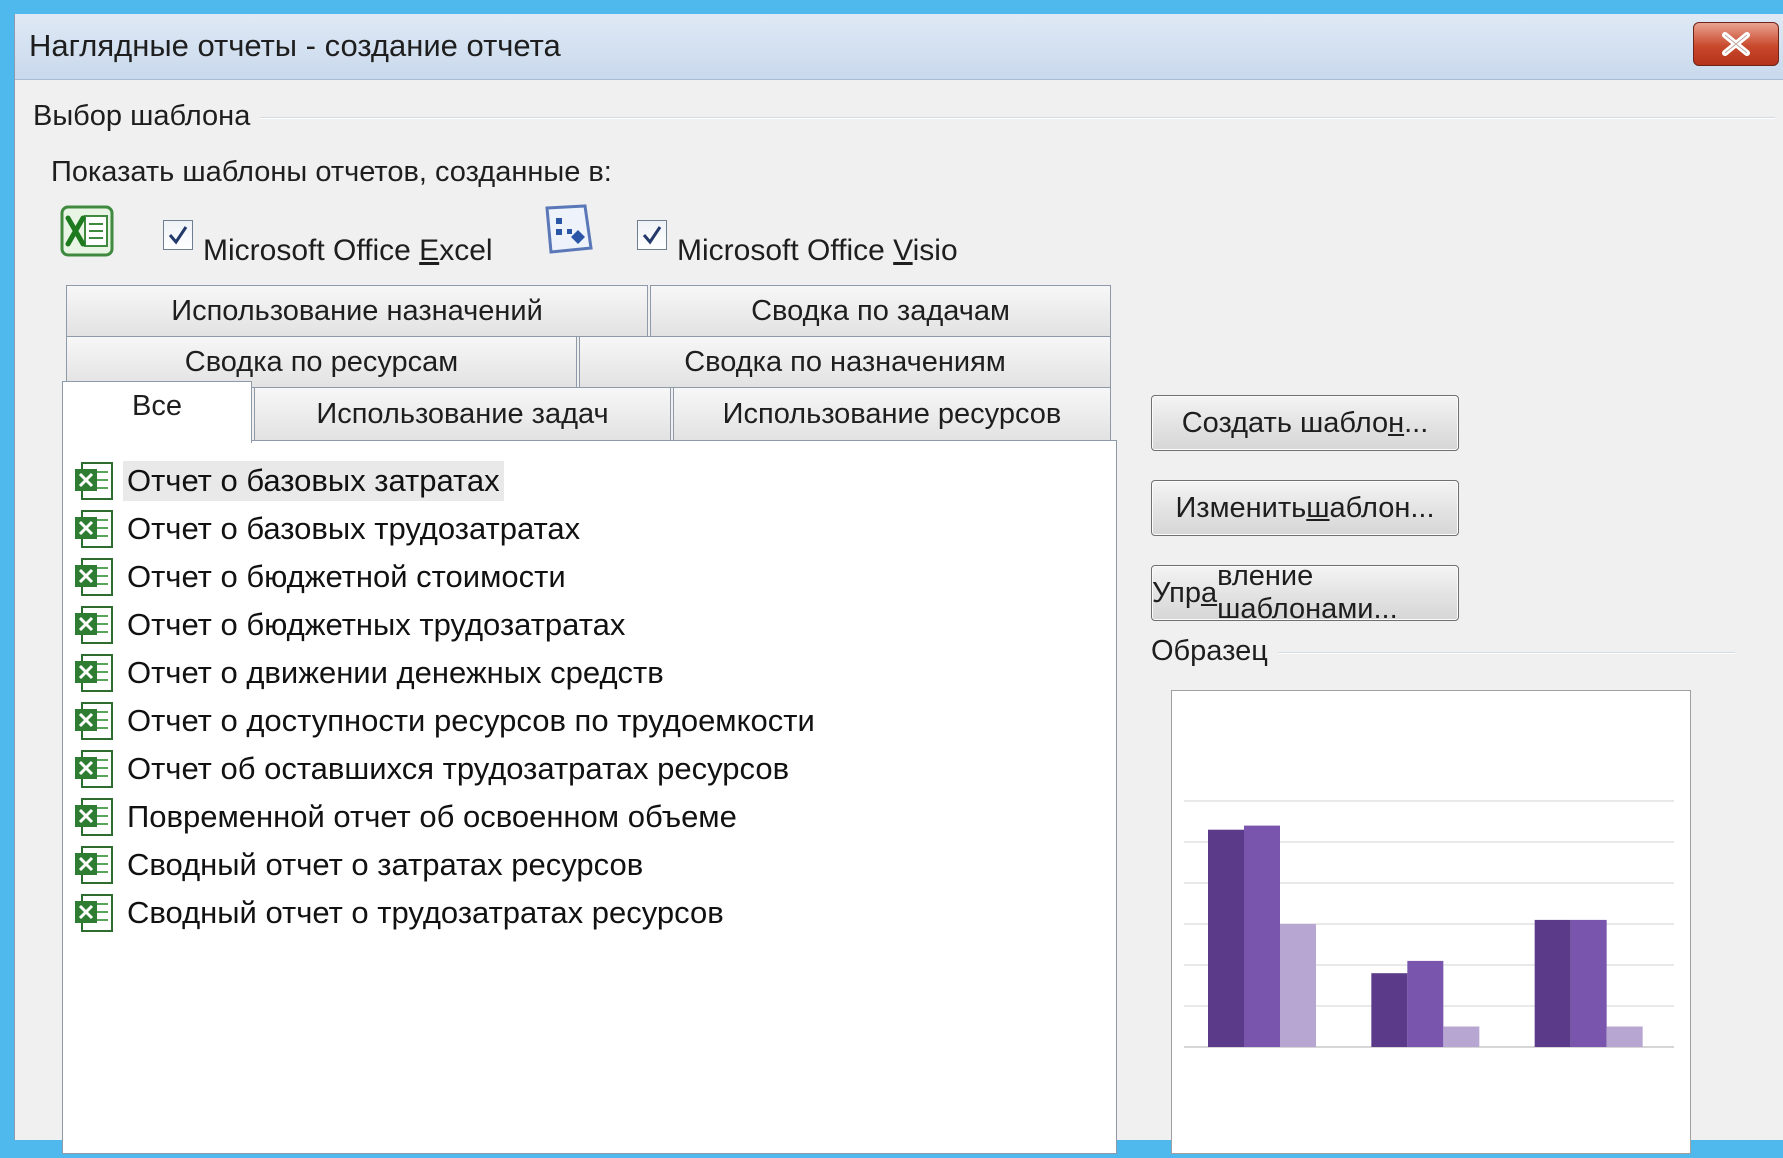 Image resolution: width=1783 pixels, height=1158 pixels. Describe the element at coordinates (845, 362) in the screenshot. I see `tab-assignment-summary: Сводка по назначениям` at that location.